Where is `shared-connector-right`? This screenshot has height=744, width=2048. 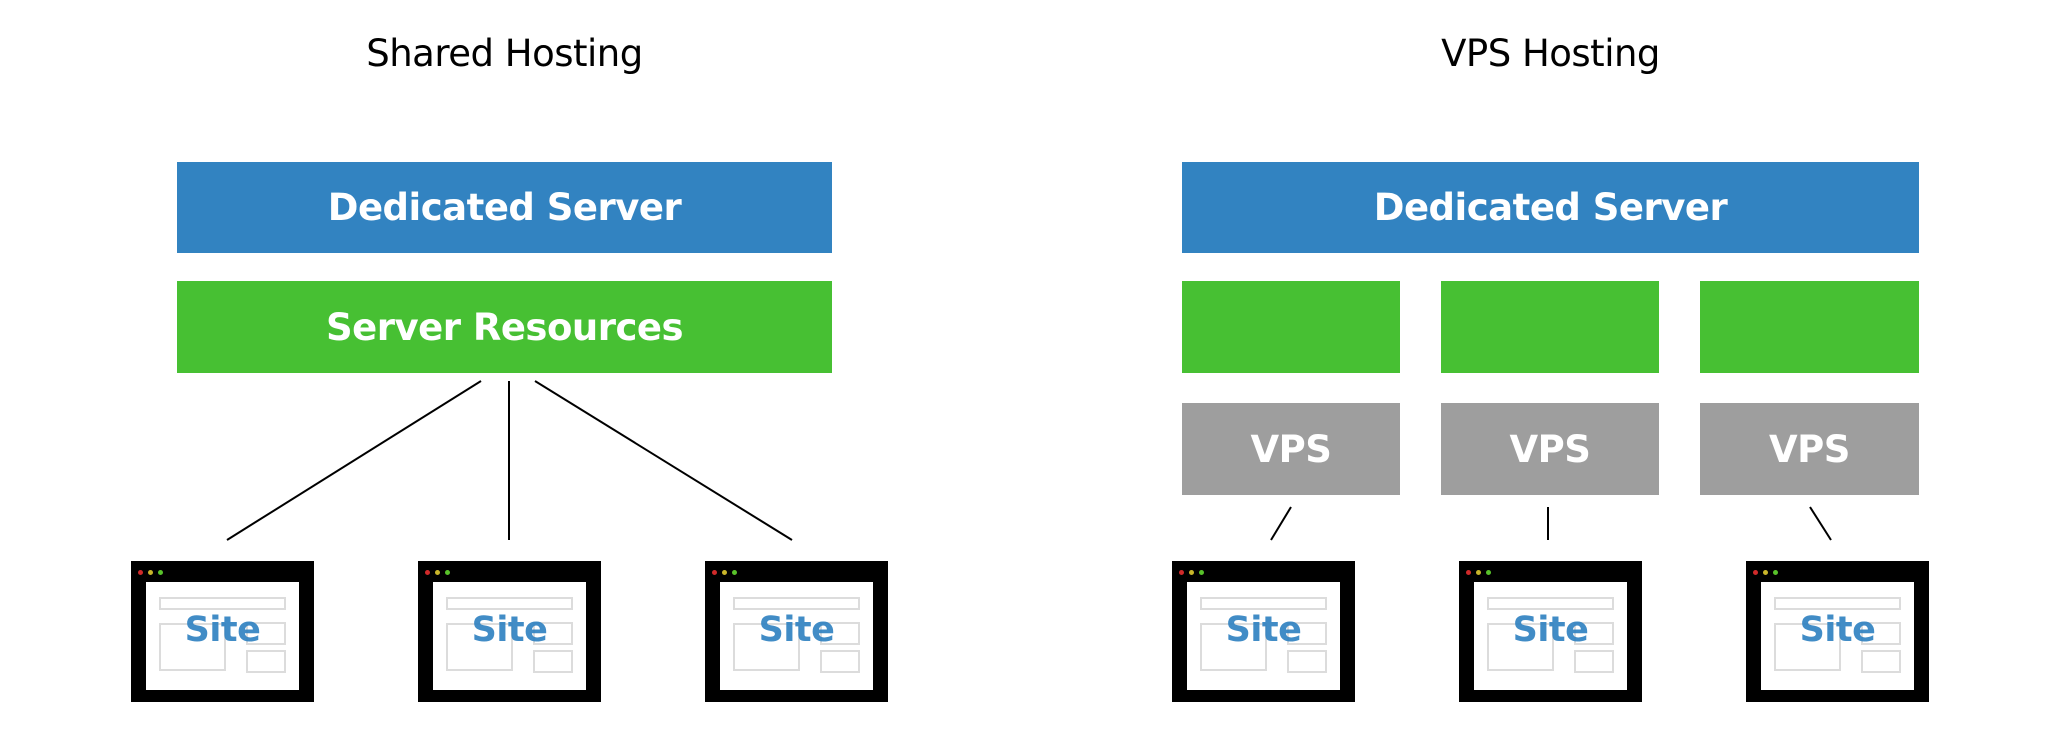
shared-connector-right is located at coordinates (663, 460).